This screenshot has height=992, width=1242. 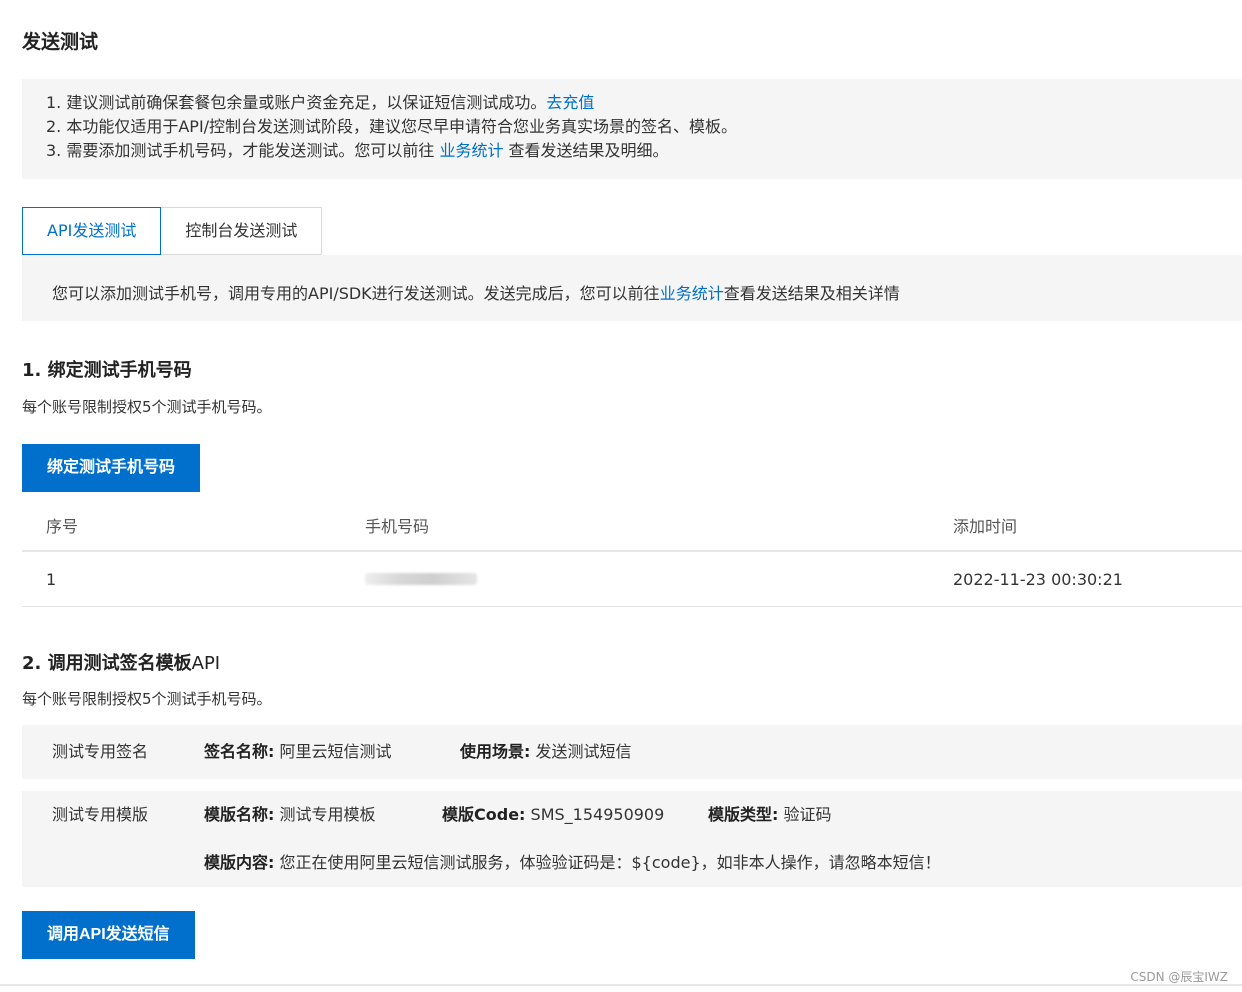 What do you see at coordinates (147, 407) in the screenshot?
I see `section-1-subtitle: 每个账号限制授权5个测试手机号码。` at bounding box center [147, 407].